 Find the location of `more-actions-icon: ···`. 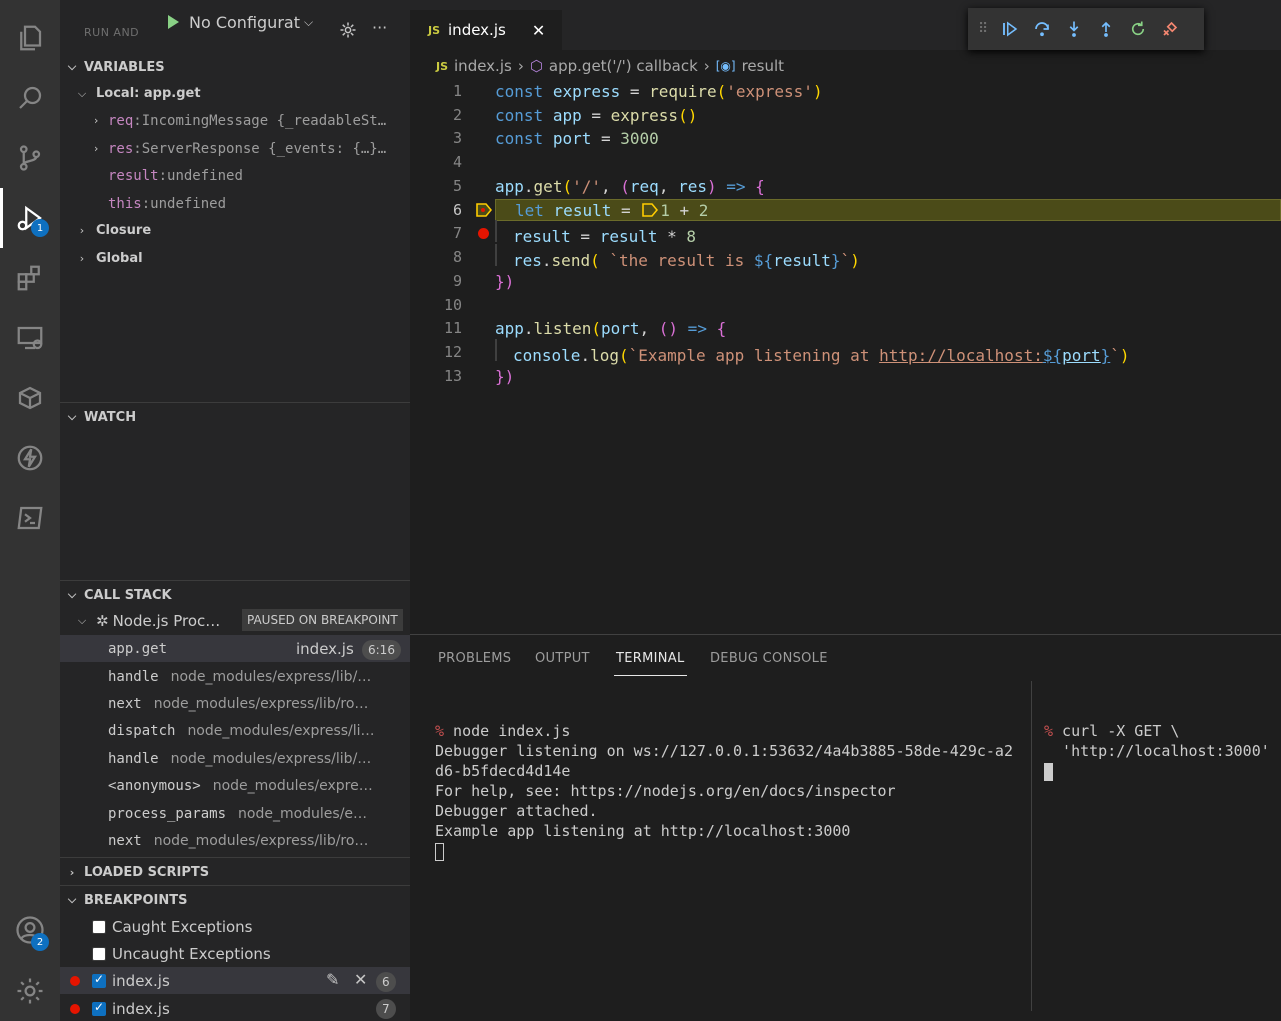

more-actions-icon: ··· is located at coordinates (379, 27).